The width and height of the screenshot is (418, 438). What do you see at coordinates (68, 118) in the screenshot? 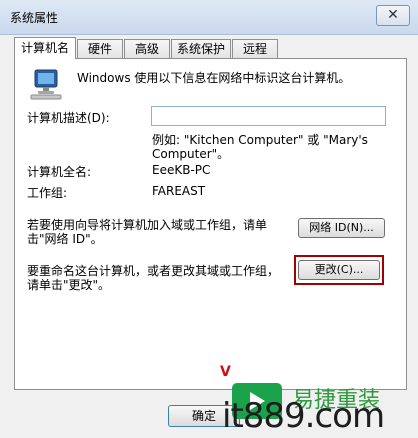
I see `description-label: 计算机描述(D):` at bounding box center [68, 118].